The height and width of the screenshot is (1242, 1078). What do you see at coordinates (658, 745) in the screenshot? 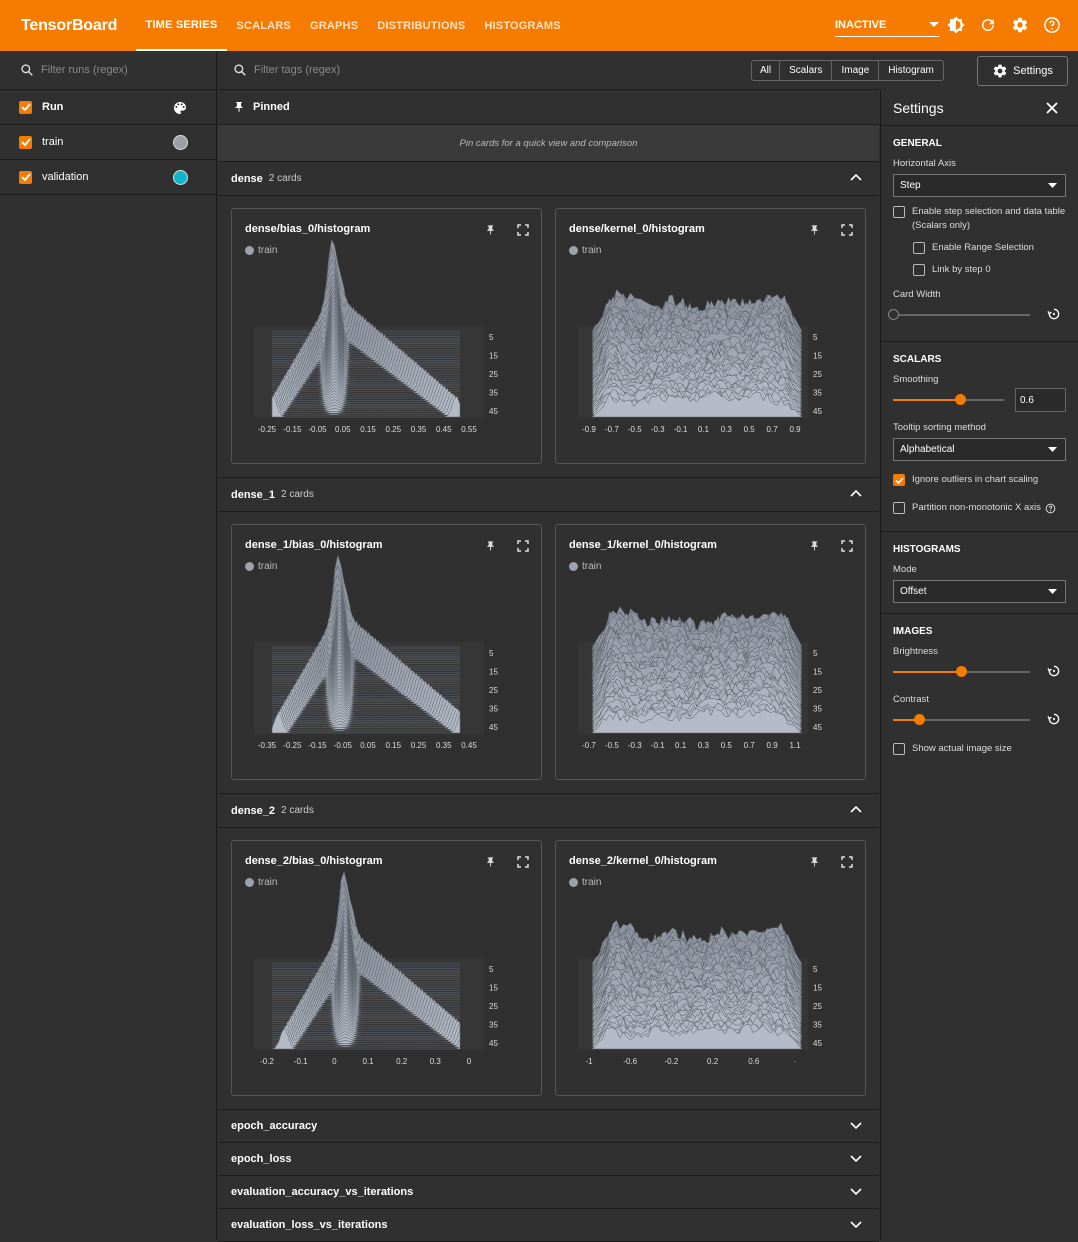
I see `x-tick-label: -0.1` at bounding box center [658, 745].